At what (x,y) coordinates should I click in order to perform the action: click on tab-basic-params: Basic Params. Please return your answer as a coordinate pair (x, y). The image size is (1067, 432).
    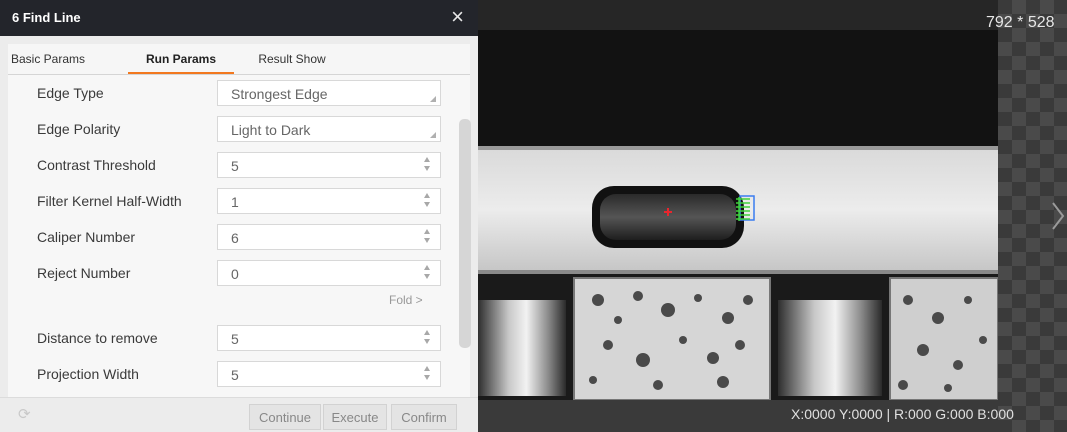
    Looking at the image, I should click on (48, 59).